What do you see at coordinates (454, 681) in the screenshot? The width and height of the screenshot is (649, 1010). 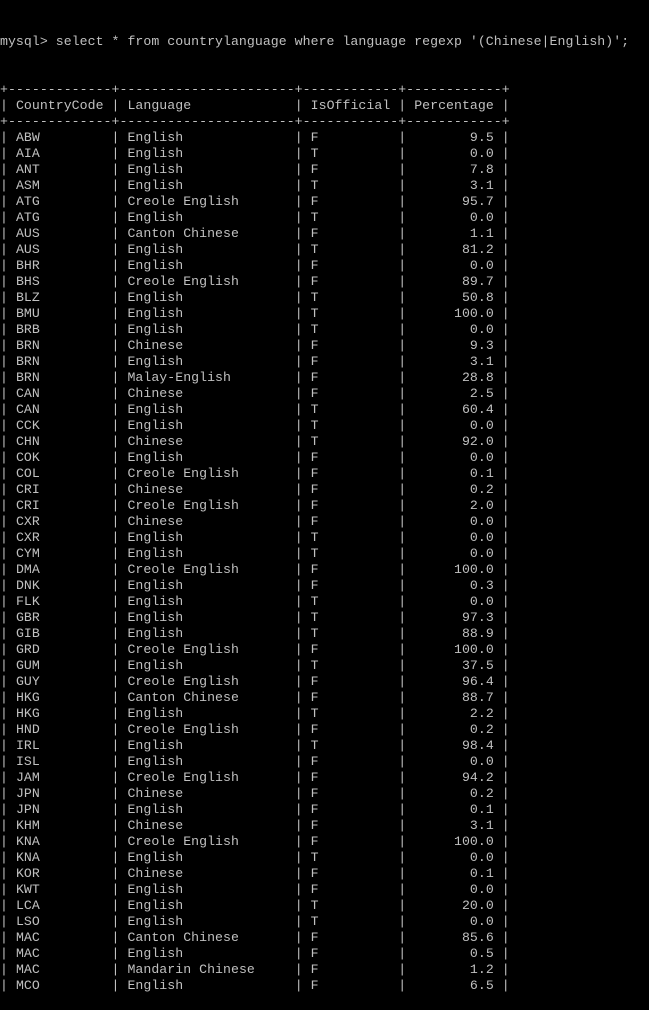 I see `cell-percentage: 96.4` at bounding box center [454, 681].